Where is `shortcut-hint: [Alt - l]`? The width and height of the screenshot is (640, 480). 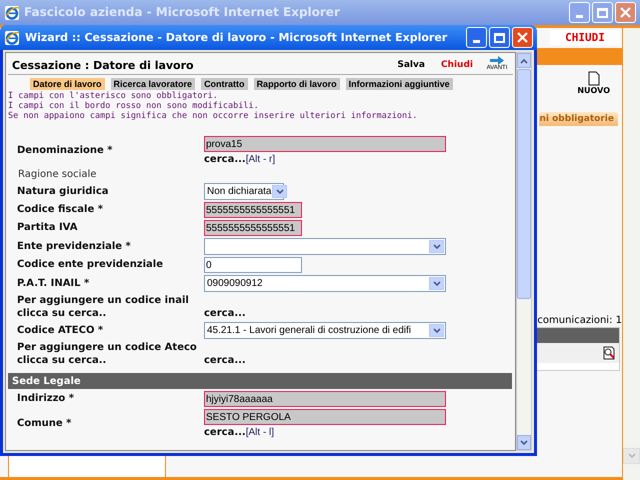
shortcut-hint: [Alt - l] is located at coordinates (260, 432).